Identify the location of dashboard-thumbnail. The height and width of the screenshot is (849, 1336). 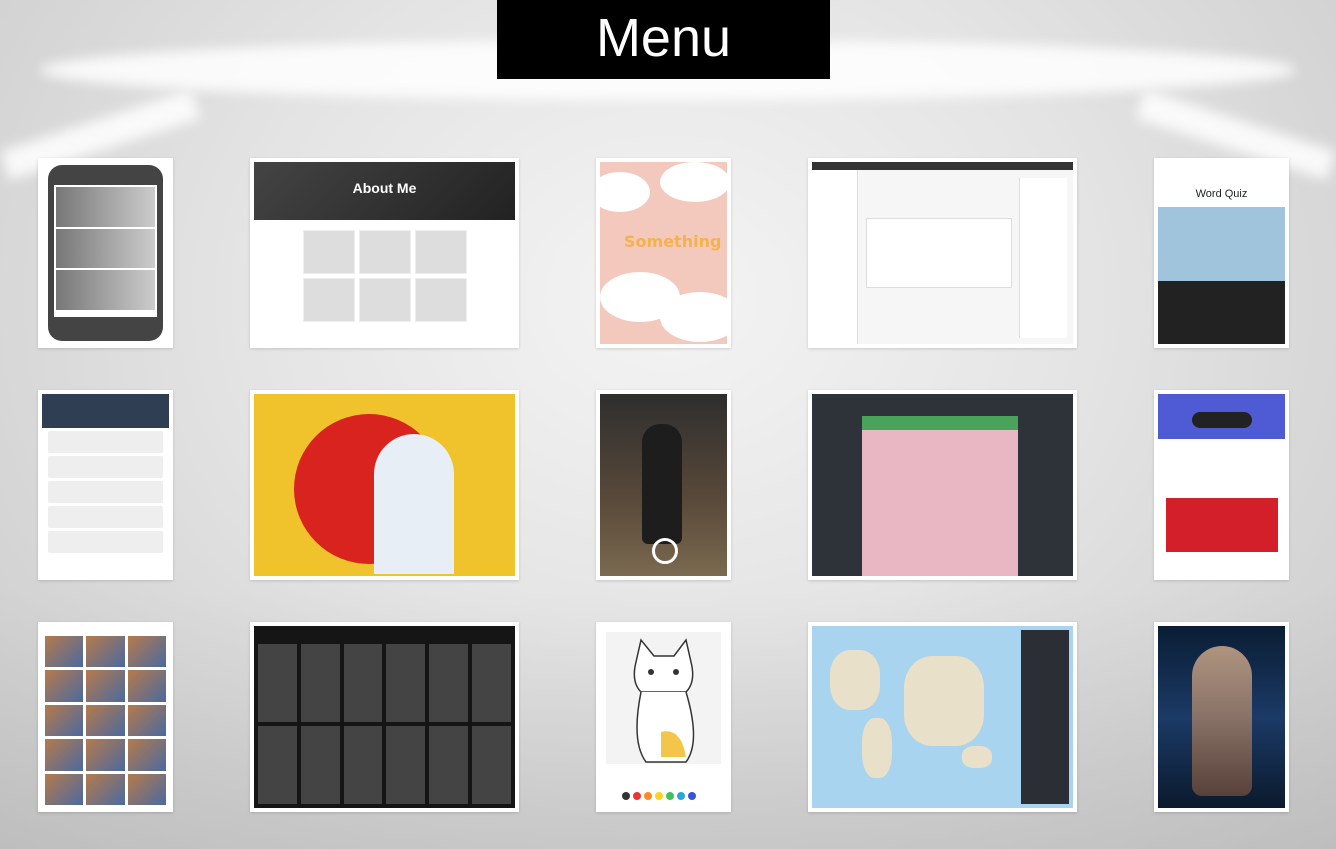
(942, 253).